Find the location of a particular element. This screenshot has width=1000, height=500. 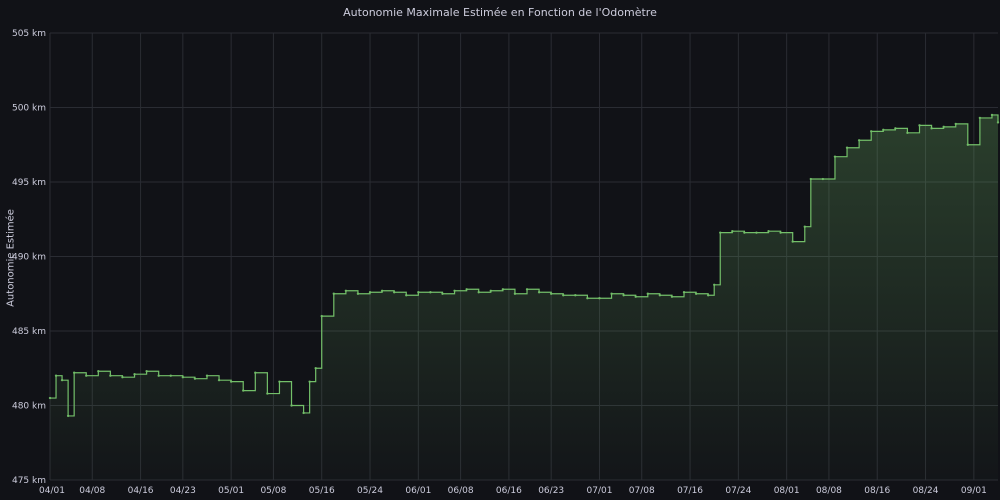

x-tick-label: 06/01 is located at coordinates (418, 491).